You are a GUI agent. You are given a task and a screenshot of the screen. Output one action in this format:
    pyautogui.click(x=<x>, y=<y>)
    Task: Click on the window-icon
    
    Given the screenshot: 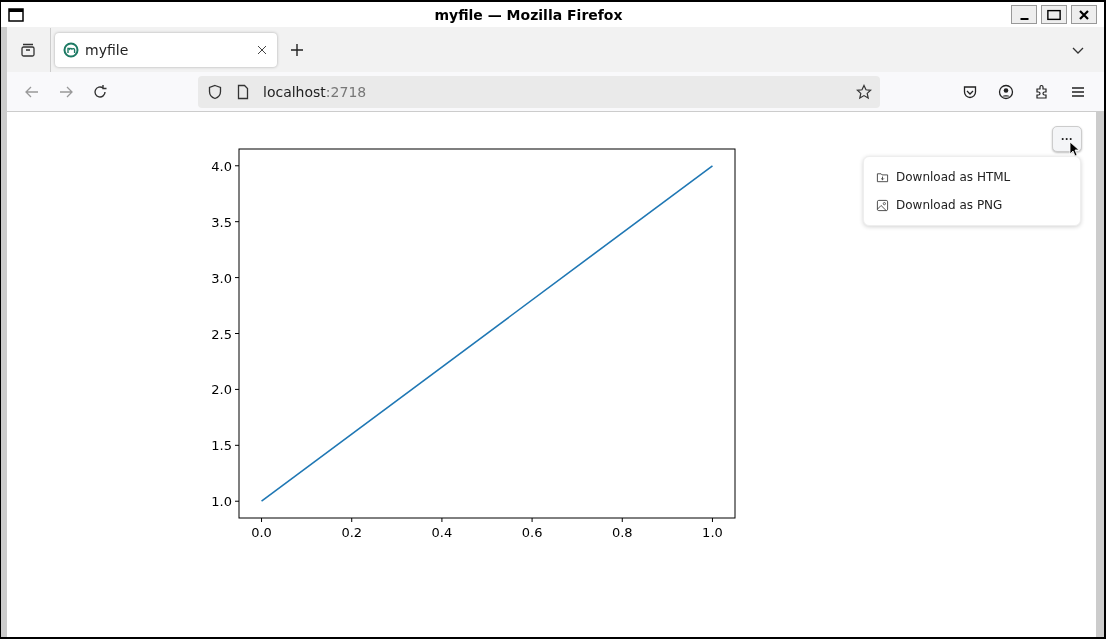 What is the action you would take?
    pyautogui.click(x=16, y=14)
    